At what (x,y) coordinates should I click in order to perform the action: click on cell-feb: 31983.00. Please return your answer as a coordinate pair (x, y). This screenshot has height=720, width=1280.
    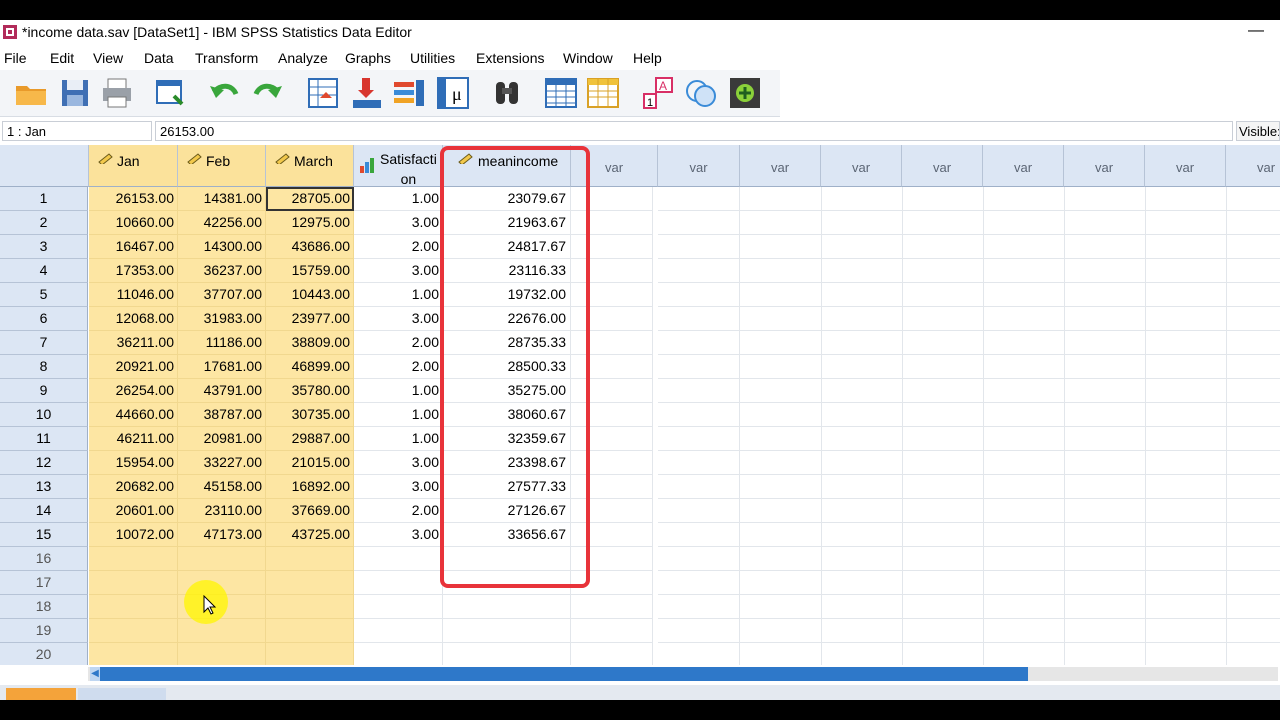
    Looking at the image, I should click on (222, 319).